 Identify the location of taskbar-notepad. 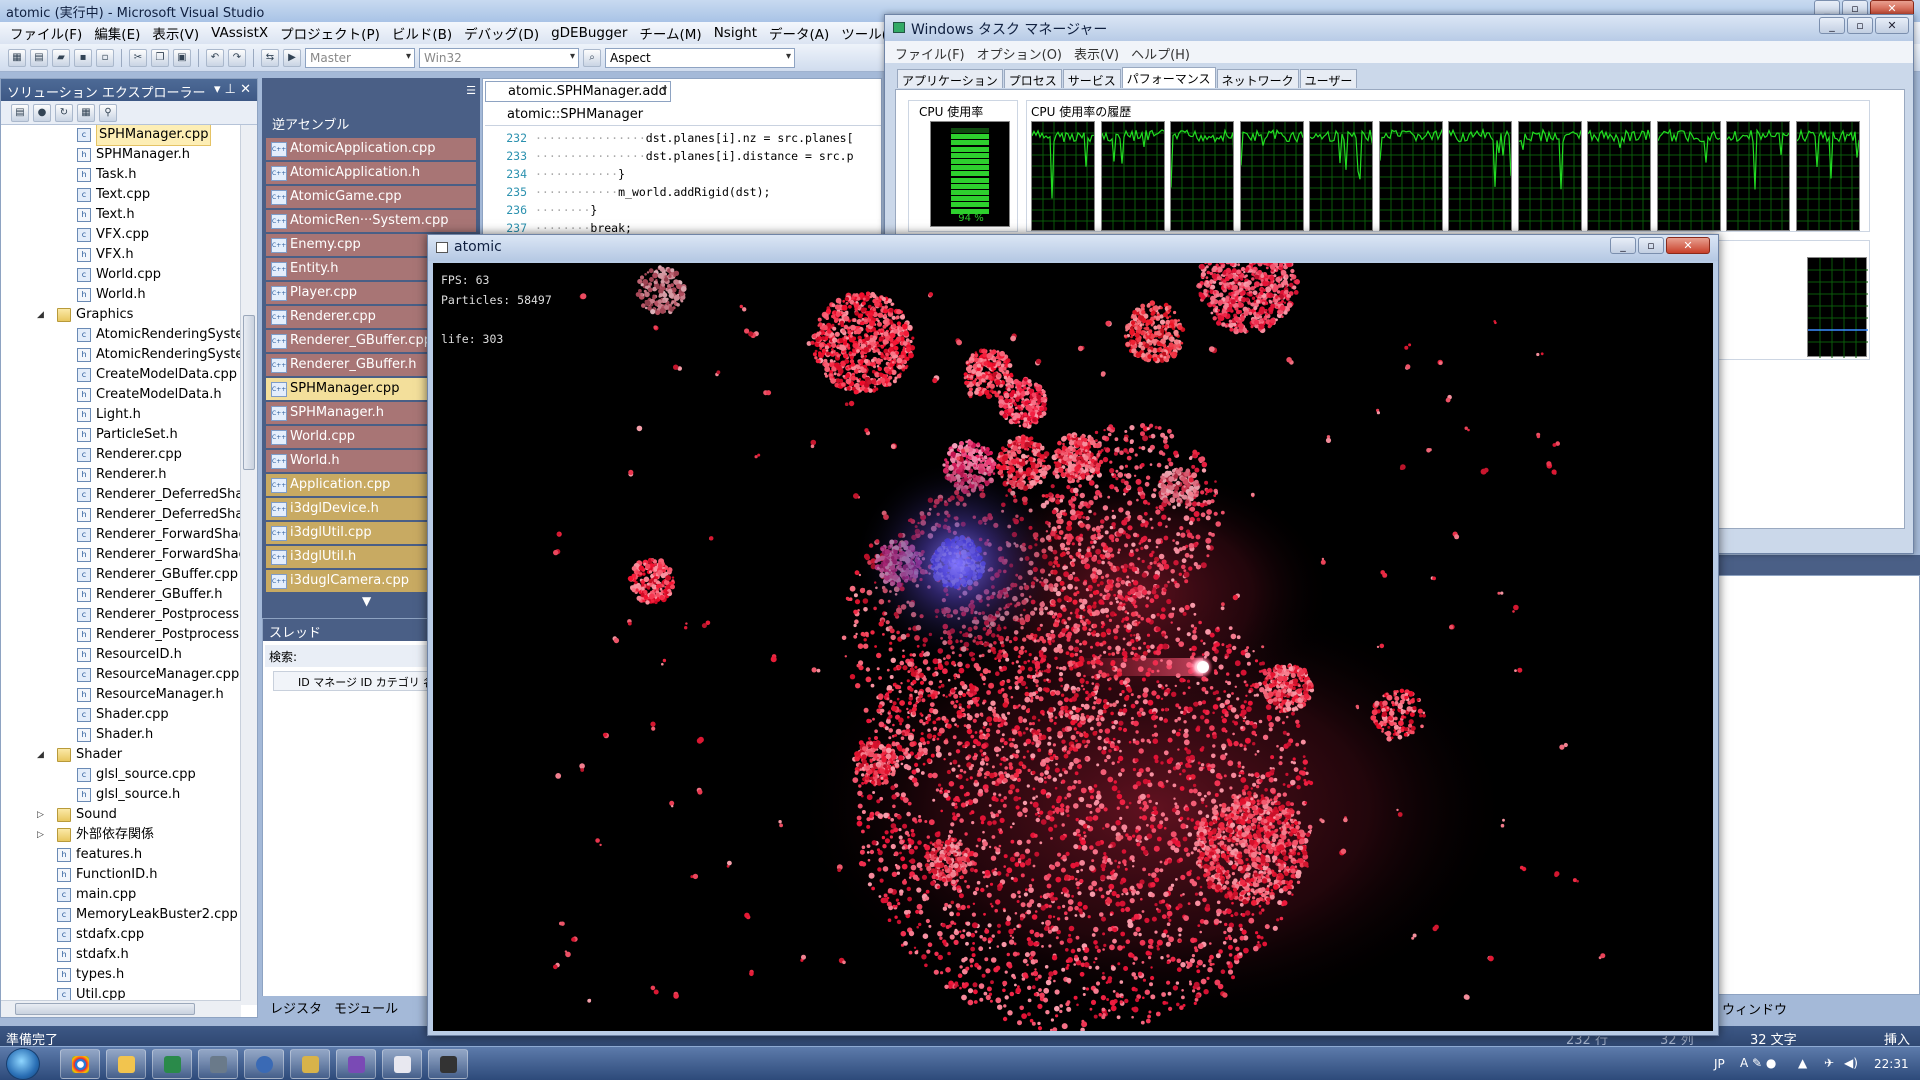
(402, 1064).